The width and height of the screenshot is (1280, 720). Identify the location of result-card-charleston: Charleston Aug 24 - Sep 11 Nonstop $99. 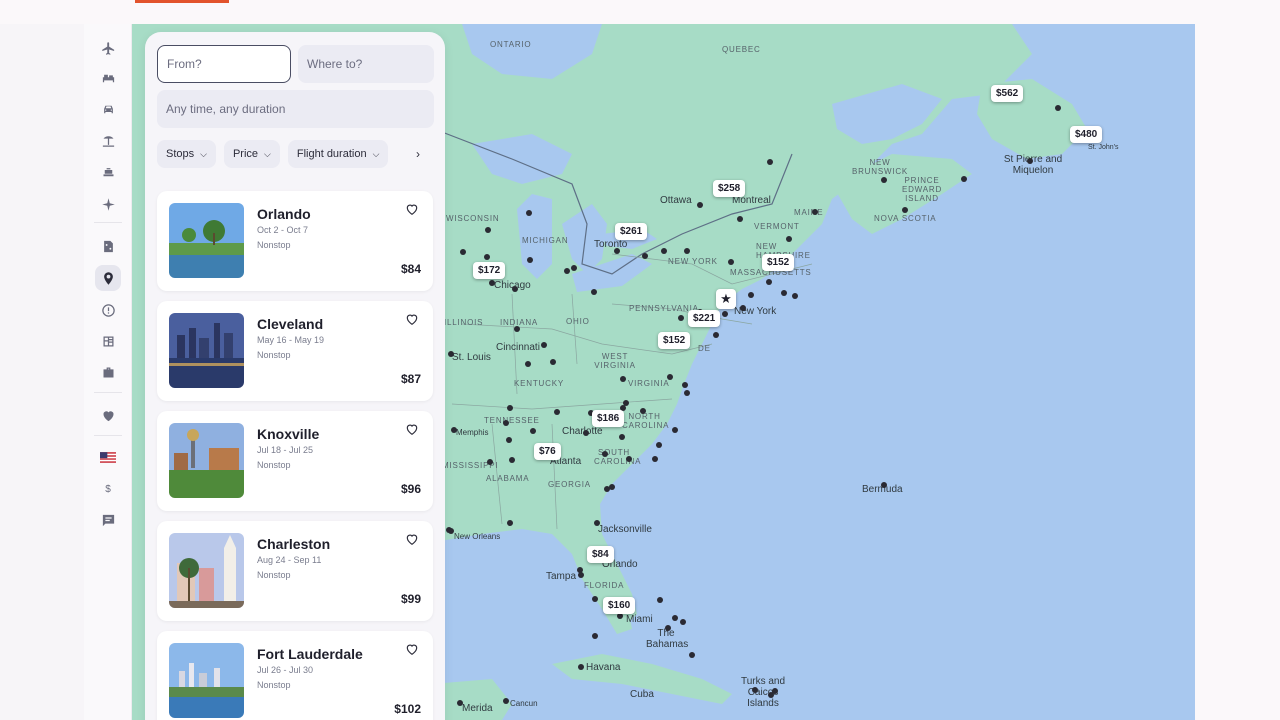
(295, 571).